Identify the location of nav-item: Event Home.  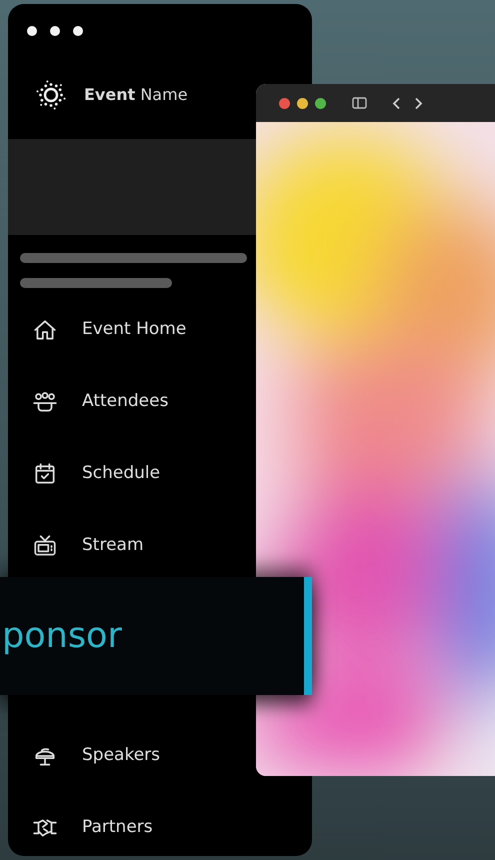
(128, 330).